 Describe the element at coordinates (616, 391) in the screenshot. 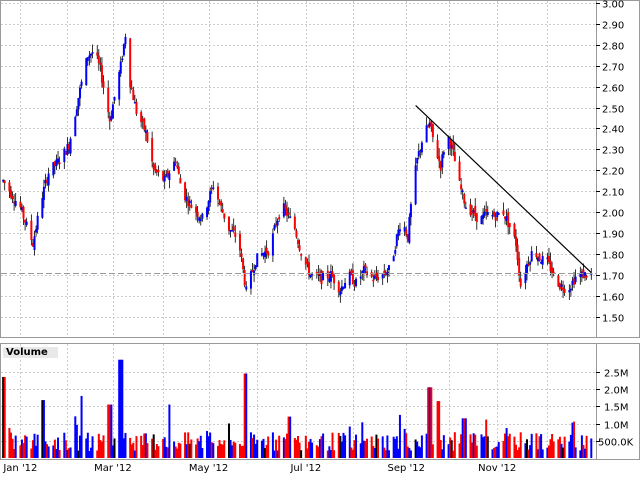

I see `volume-tick-label: 2.0M` at that location.